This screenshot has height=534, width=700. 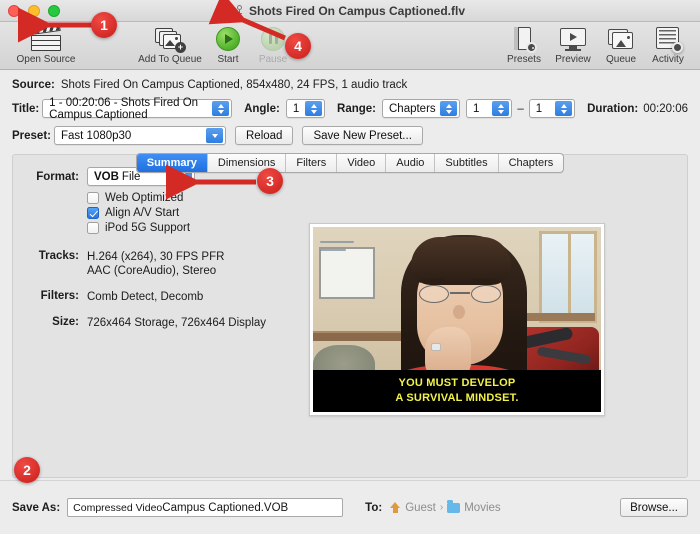 What do you see at coordinates (420, 507) in the screenshot?
I see `path-home-label: Guest` at bounding box center [420, 507].